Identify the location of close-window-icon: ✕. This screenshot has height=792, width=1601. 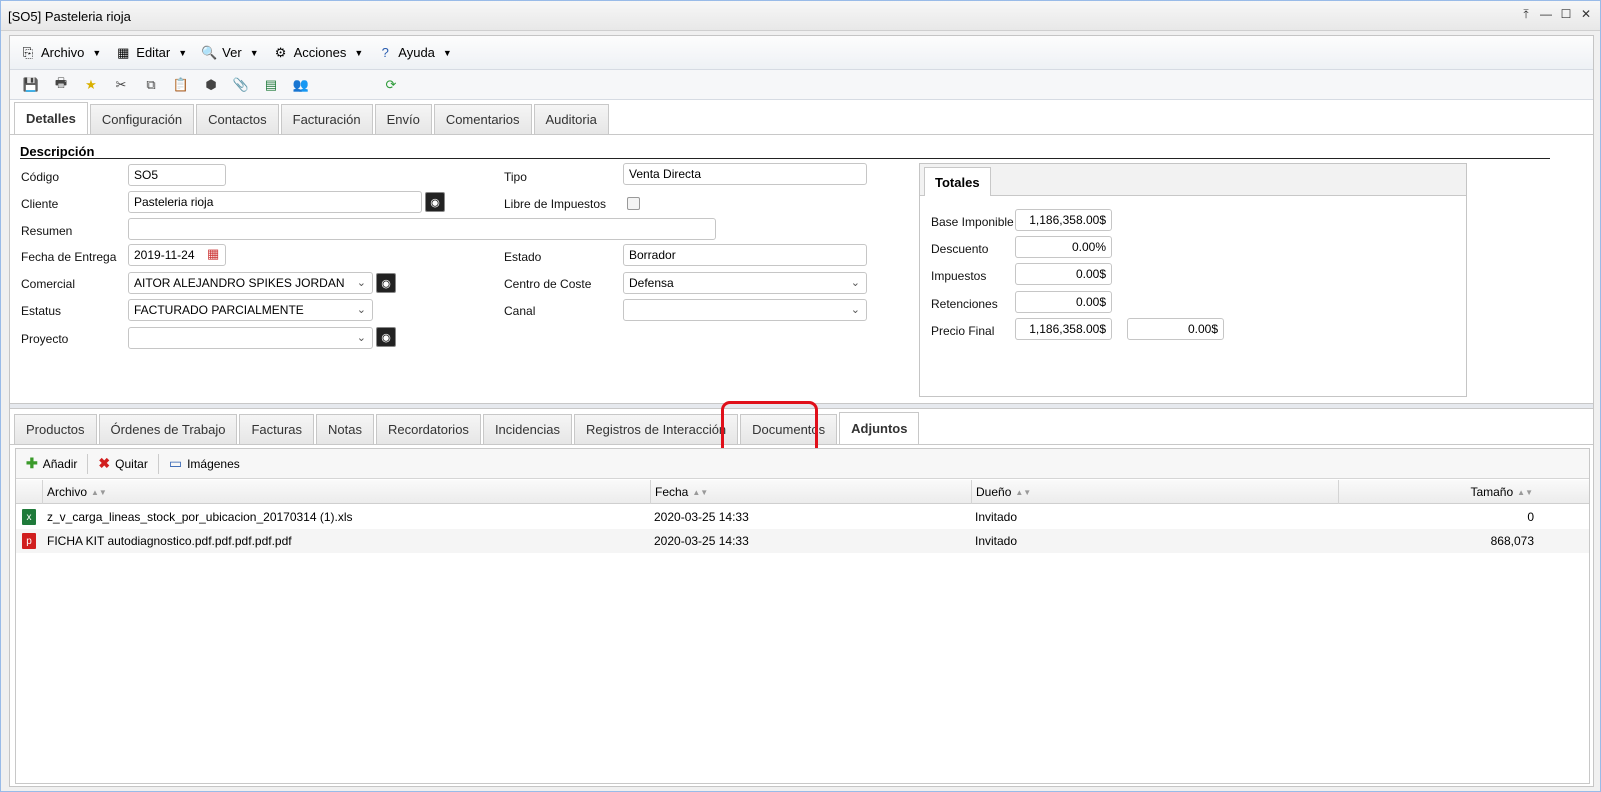
(1586, 14).